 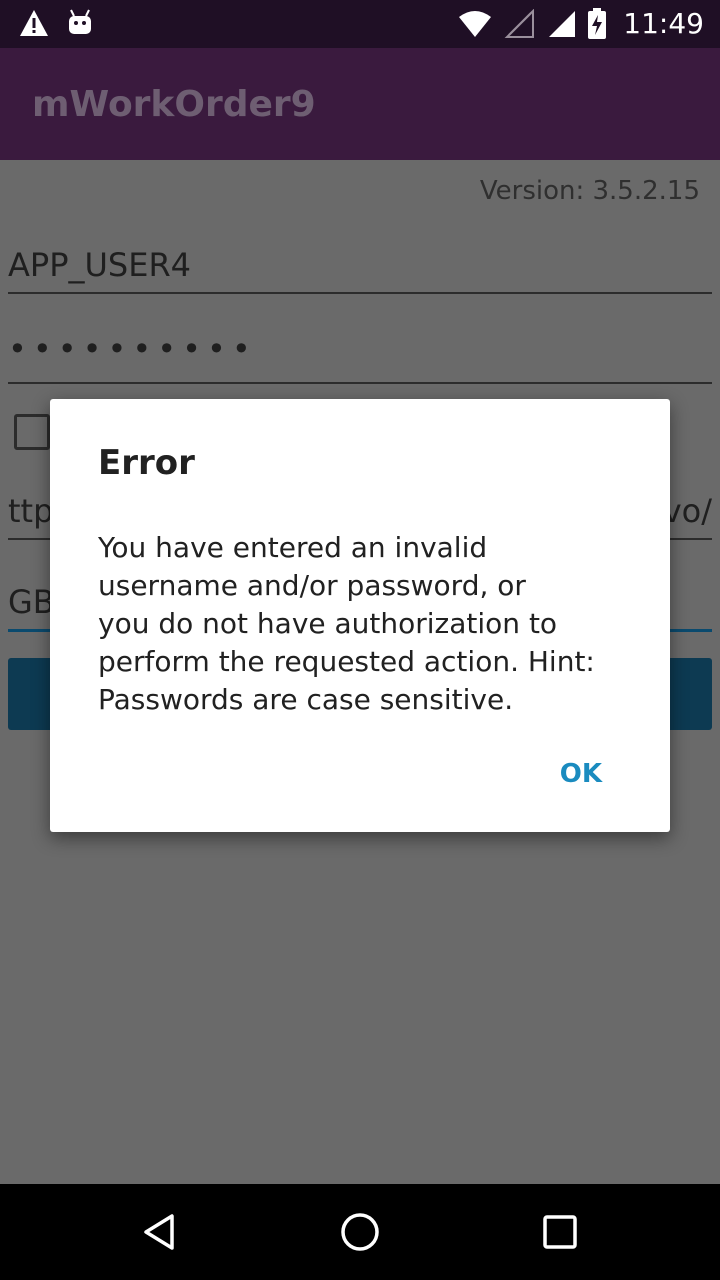 What do you see at coordinates (360, 24) in the screenshot?
I see `status-bar: 11:49` at bounding box center [360, 24].